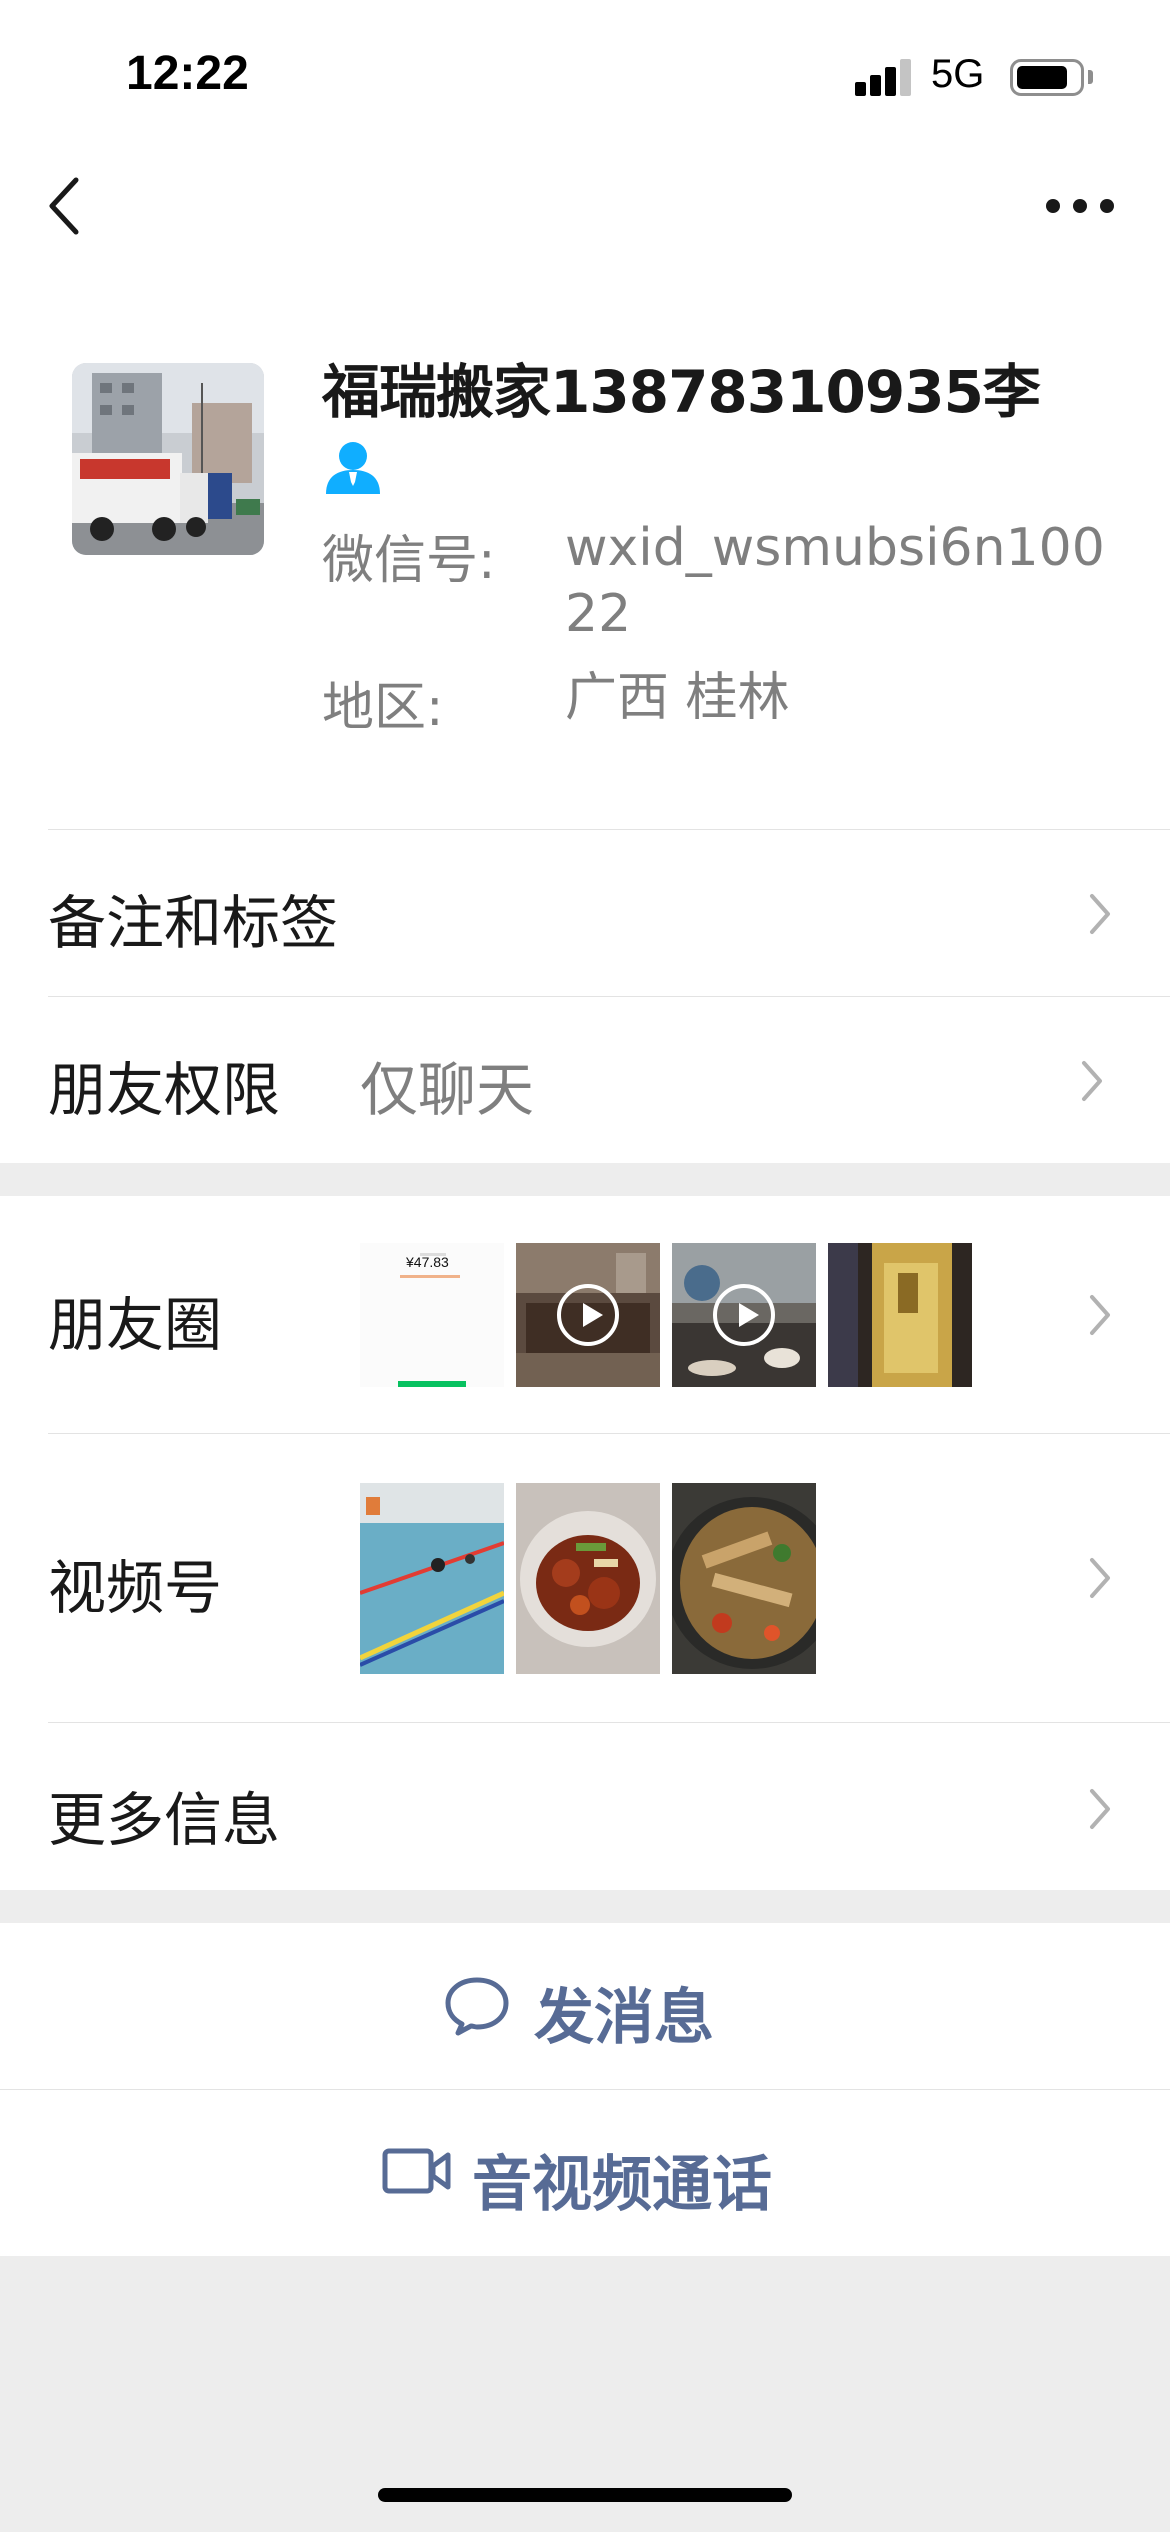 The width and height of the screenshot is (1170, 2532). What do you see at coordinates (1047, 77) in the screenshot?
I see `battery-icon` at bounding box center [1047, 77].